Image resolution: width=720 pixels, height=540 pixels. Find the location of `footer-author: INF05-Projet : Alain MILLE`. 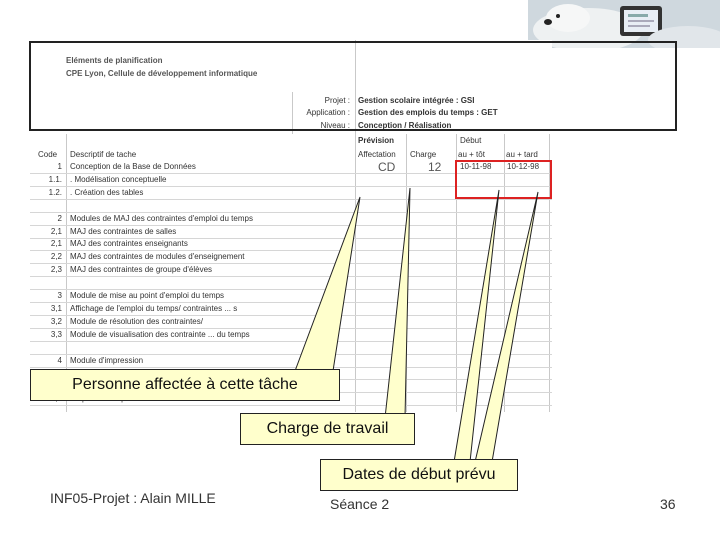

footer-author: INF05-Projet : Alain MILLE is located at coordinates (133, 498).